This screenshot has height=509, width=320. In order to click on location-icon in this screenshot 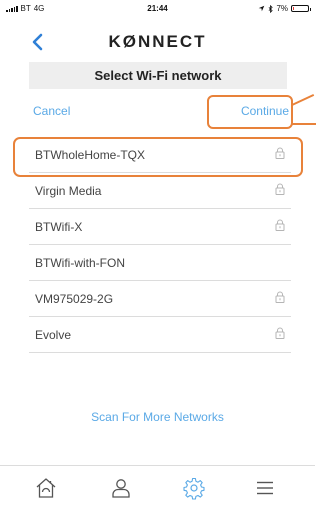, I will do `click(262, 8)`.